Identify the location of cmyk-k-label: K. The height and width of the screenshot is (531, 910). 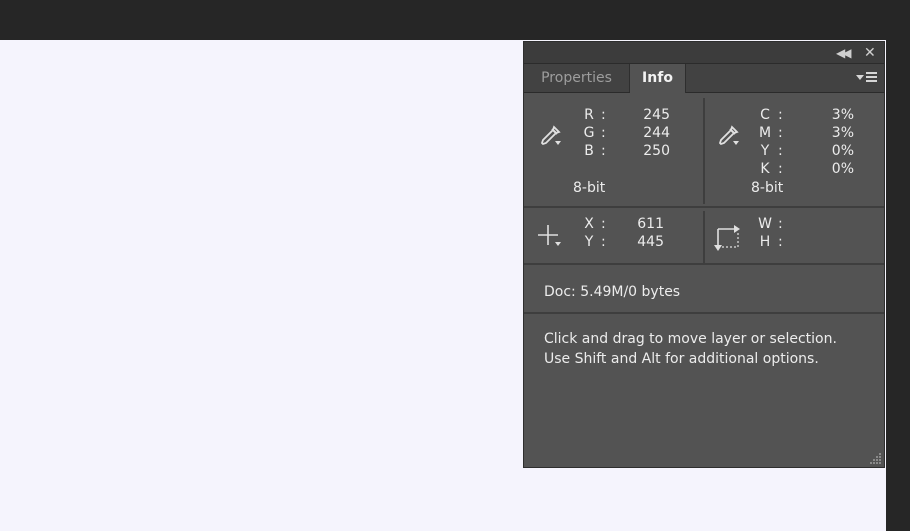
(765, 169).